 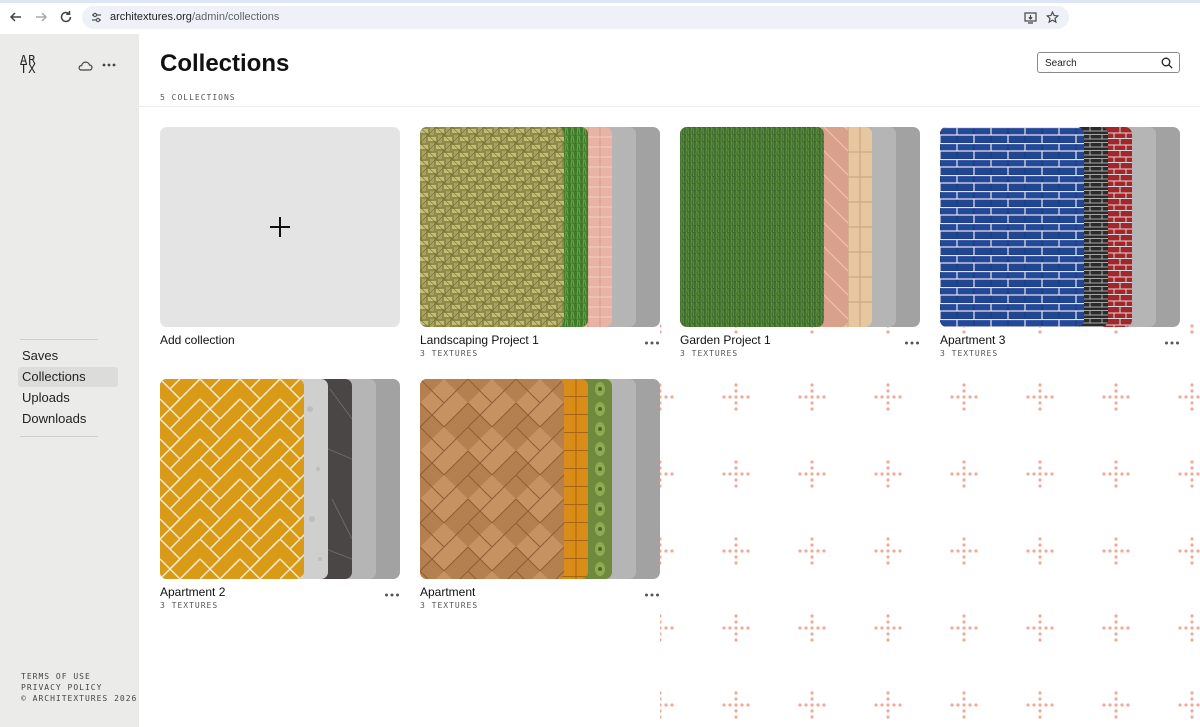 I want to click on collection-name: Landscaping Project 1, so click(x=479, y=340).